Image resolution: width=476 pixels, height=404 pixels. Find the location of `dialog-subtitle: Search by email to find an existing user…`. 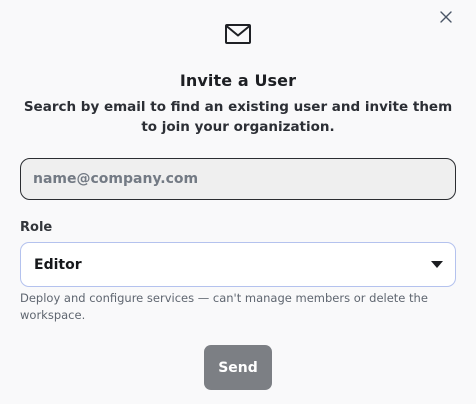

dialog-subtitle: Search by email to find an existing user… is located at coordinates (238, 117).